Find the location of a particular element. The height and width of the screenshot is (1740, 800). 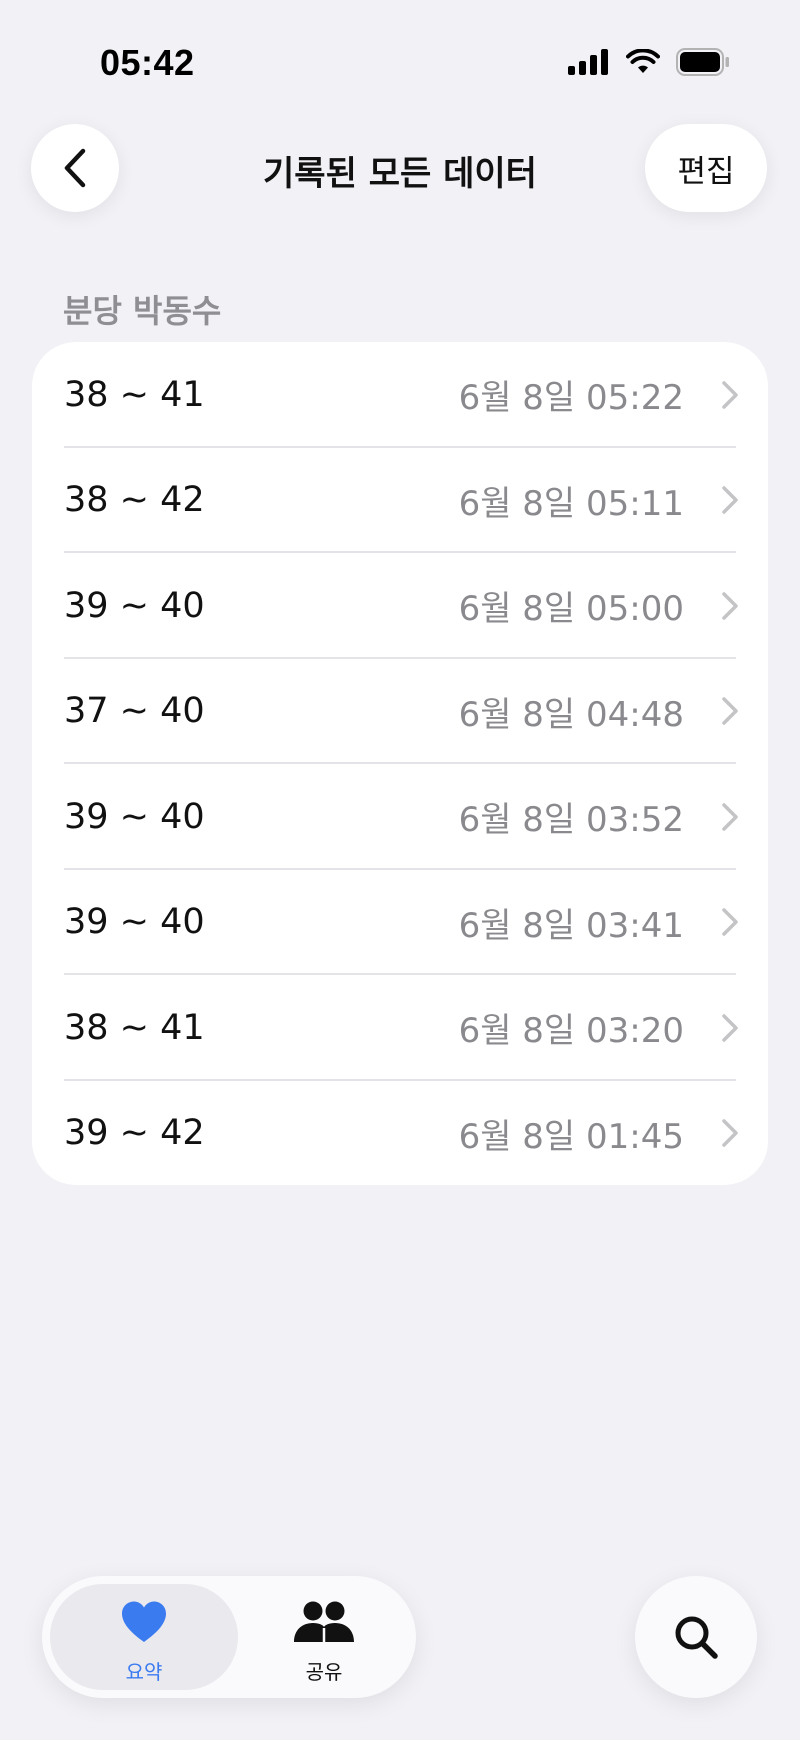

tab-label: 요약 is located at coordinates (144, 1672).